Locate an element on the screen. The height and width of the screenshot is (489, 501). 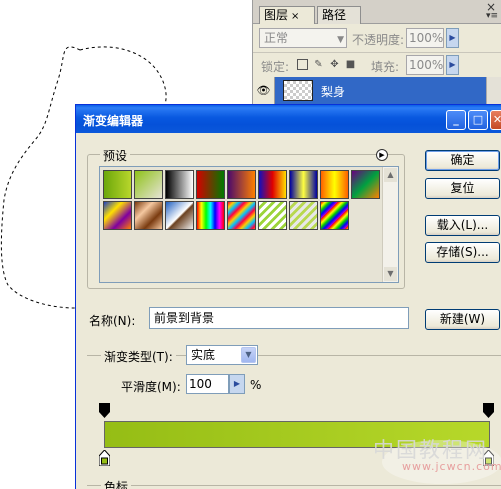
opacity-label: 不透明度: is located at coordinates (378, 40).